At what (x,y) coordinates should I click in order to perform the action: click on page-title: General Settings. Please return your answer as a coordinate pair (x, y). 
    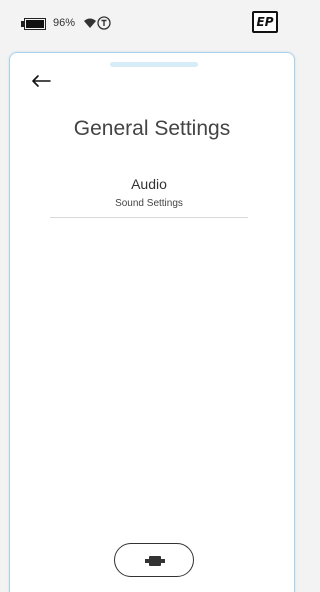
    Looking at the image, I should click on (152, 128).